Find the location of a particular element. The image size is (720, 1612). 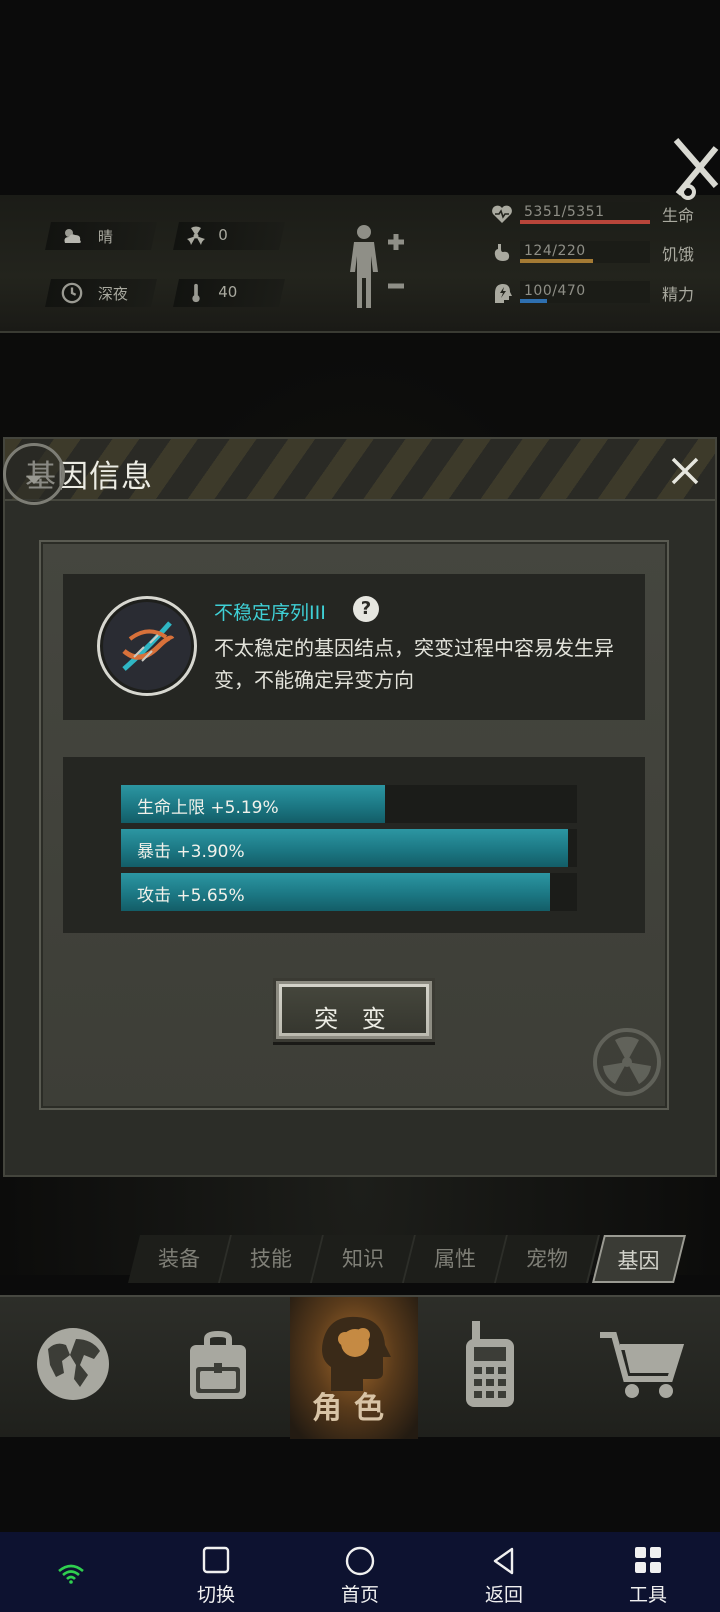

head-brain-icon is located at coordinates (356, 1353).